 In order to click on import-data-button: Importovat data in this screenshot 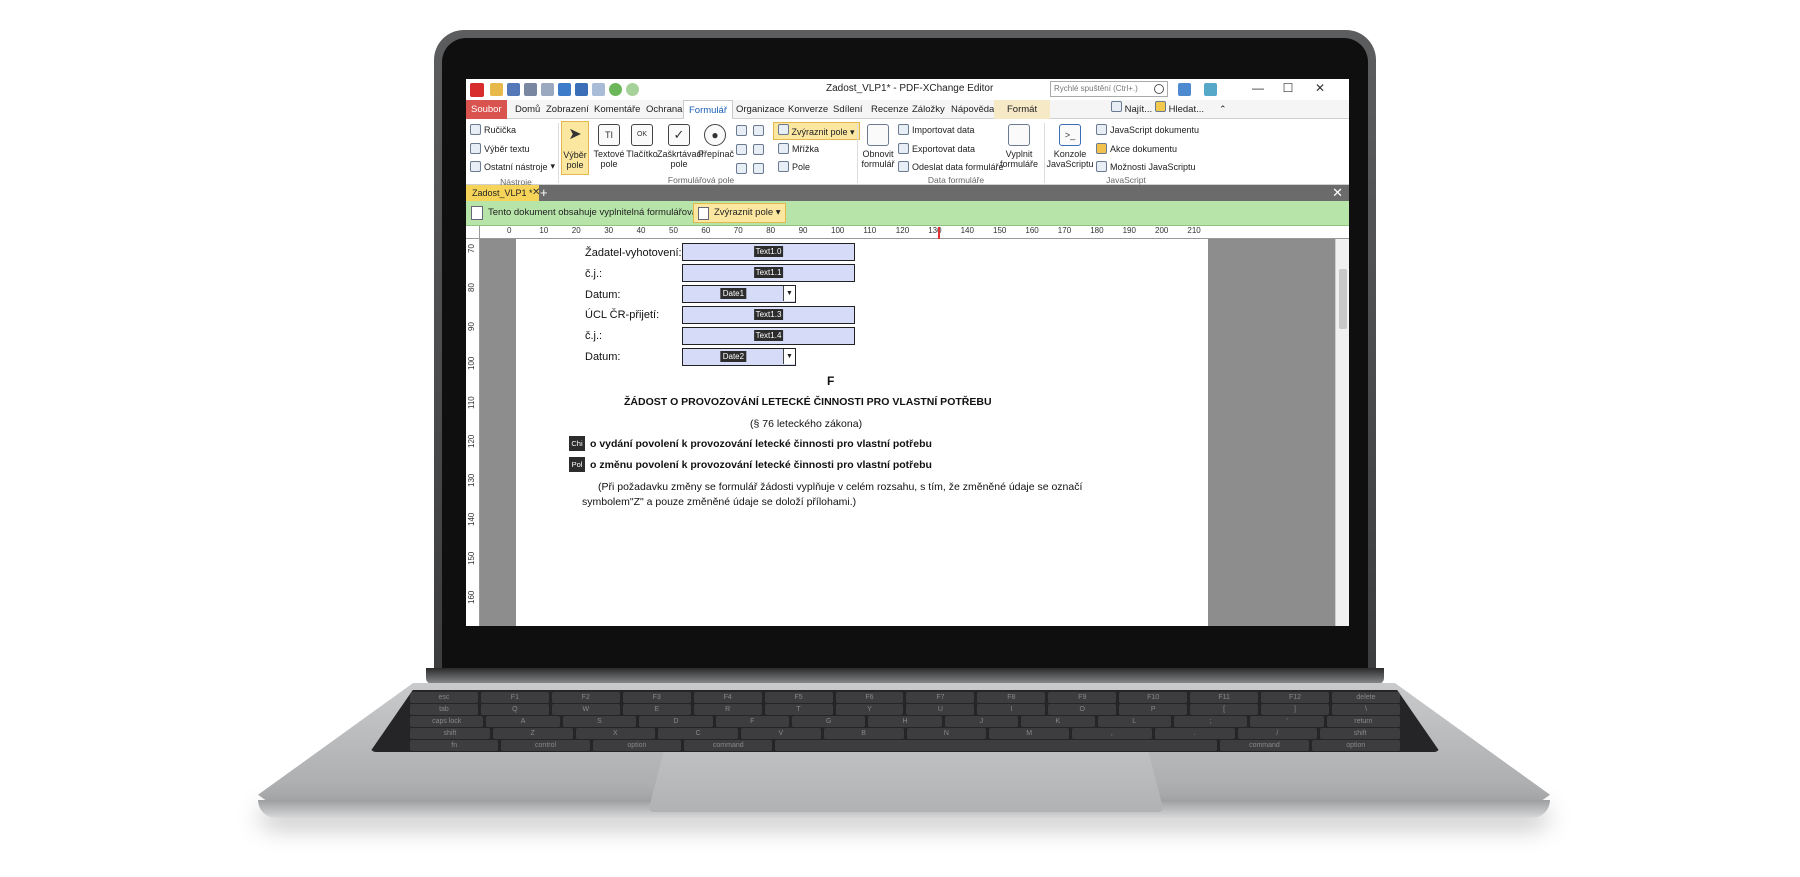, I will do `click(936, 129)`.